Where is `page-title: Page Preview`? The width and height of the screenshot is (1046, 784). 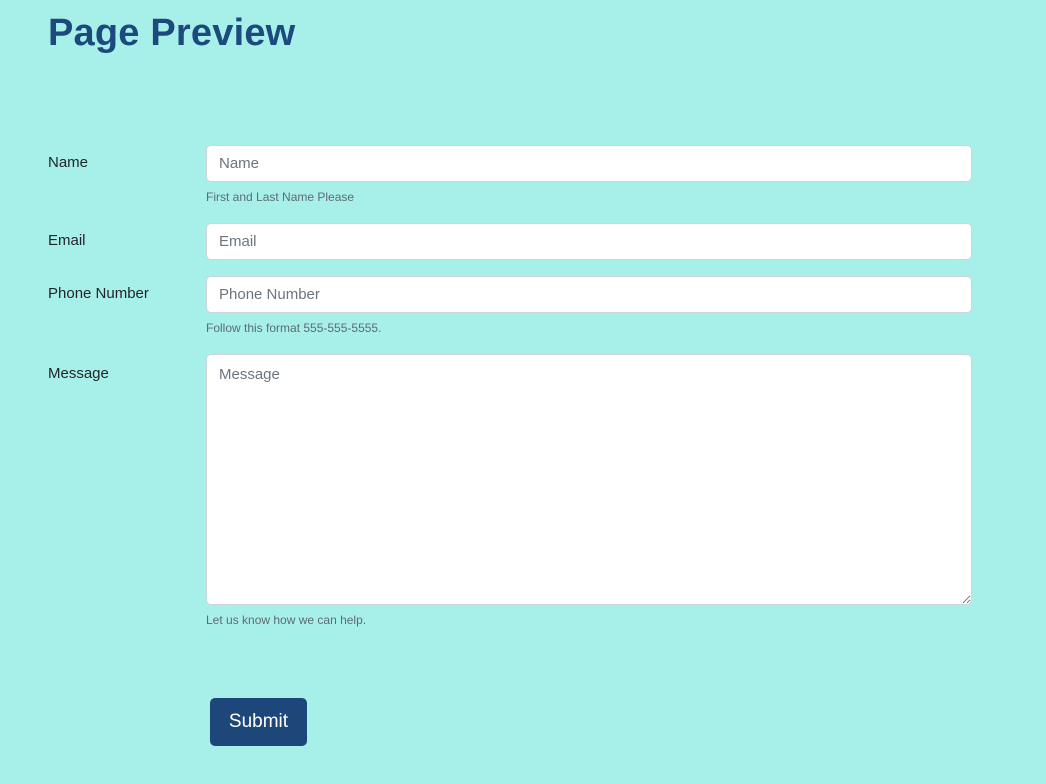
page-title: Page Preview is located at coordinates (172, 33).